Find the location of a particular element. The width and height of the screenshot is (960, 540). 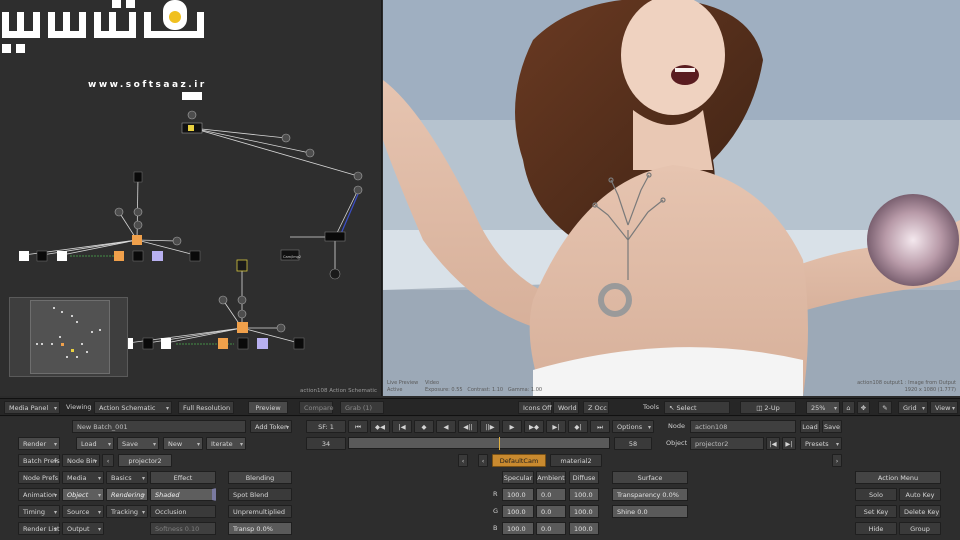

solo-button: Solo is located at coordinates (876, 494).